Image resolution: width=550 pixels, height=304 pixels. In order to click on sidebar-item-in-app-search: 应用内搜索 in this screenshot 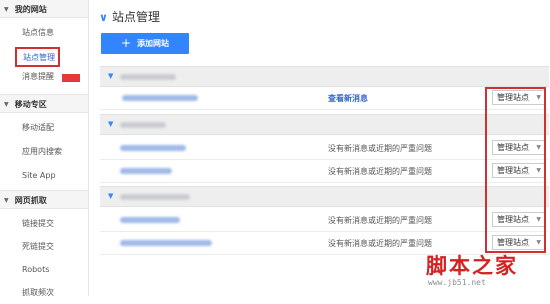, I will do `click(44, 152)`.